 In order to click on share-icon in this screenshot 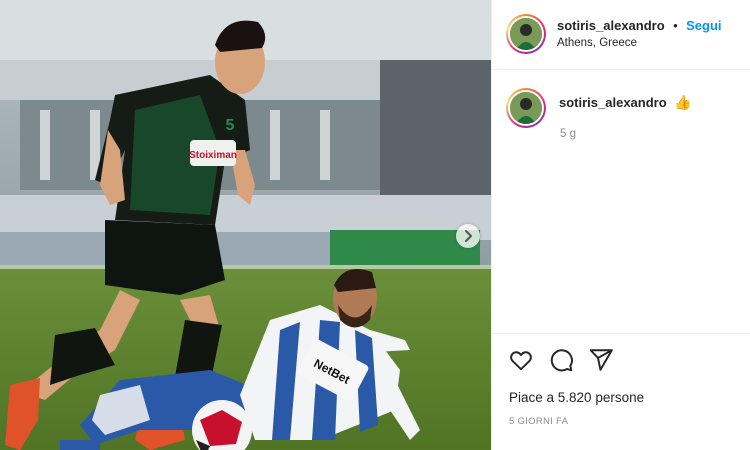, I will do `click(601, 360)`.